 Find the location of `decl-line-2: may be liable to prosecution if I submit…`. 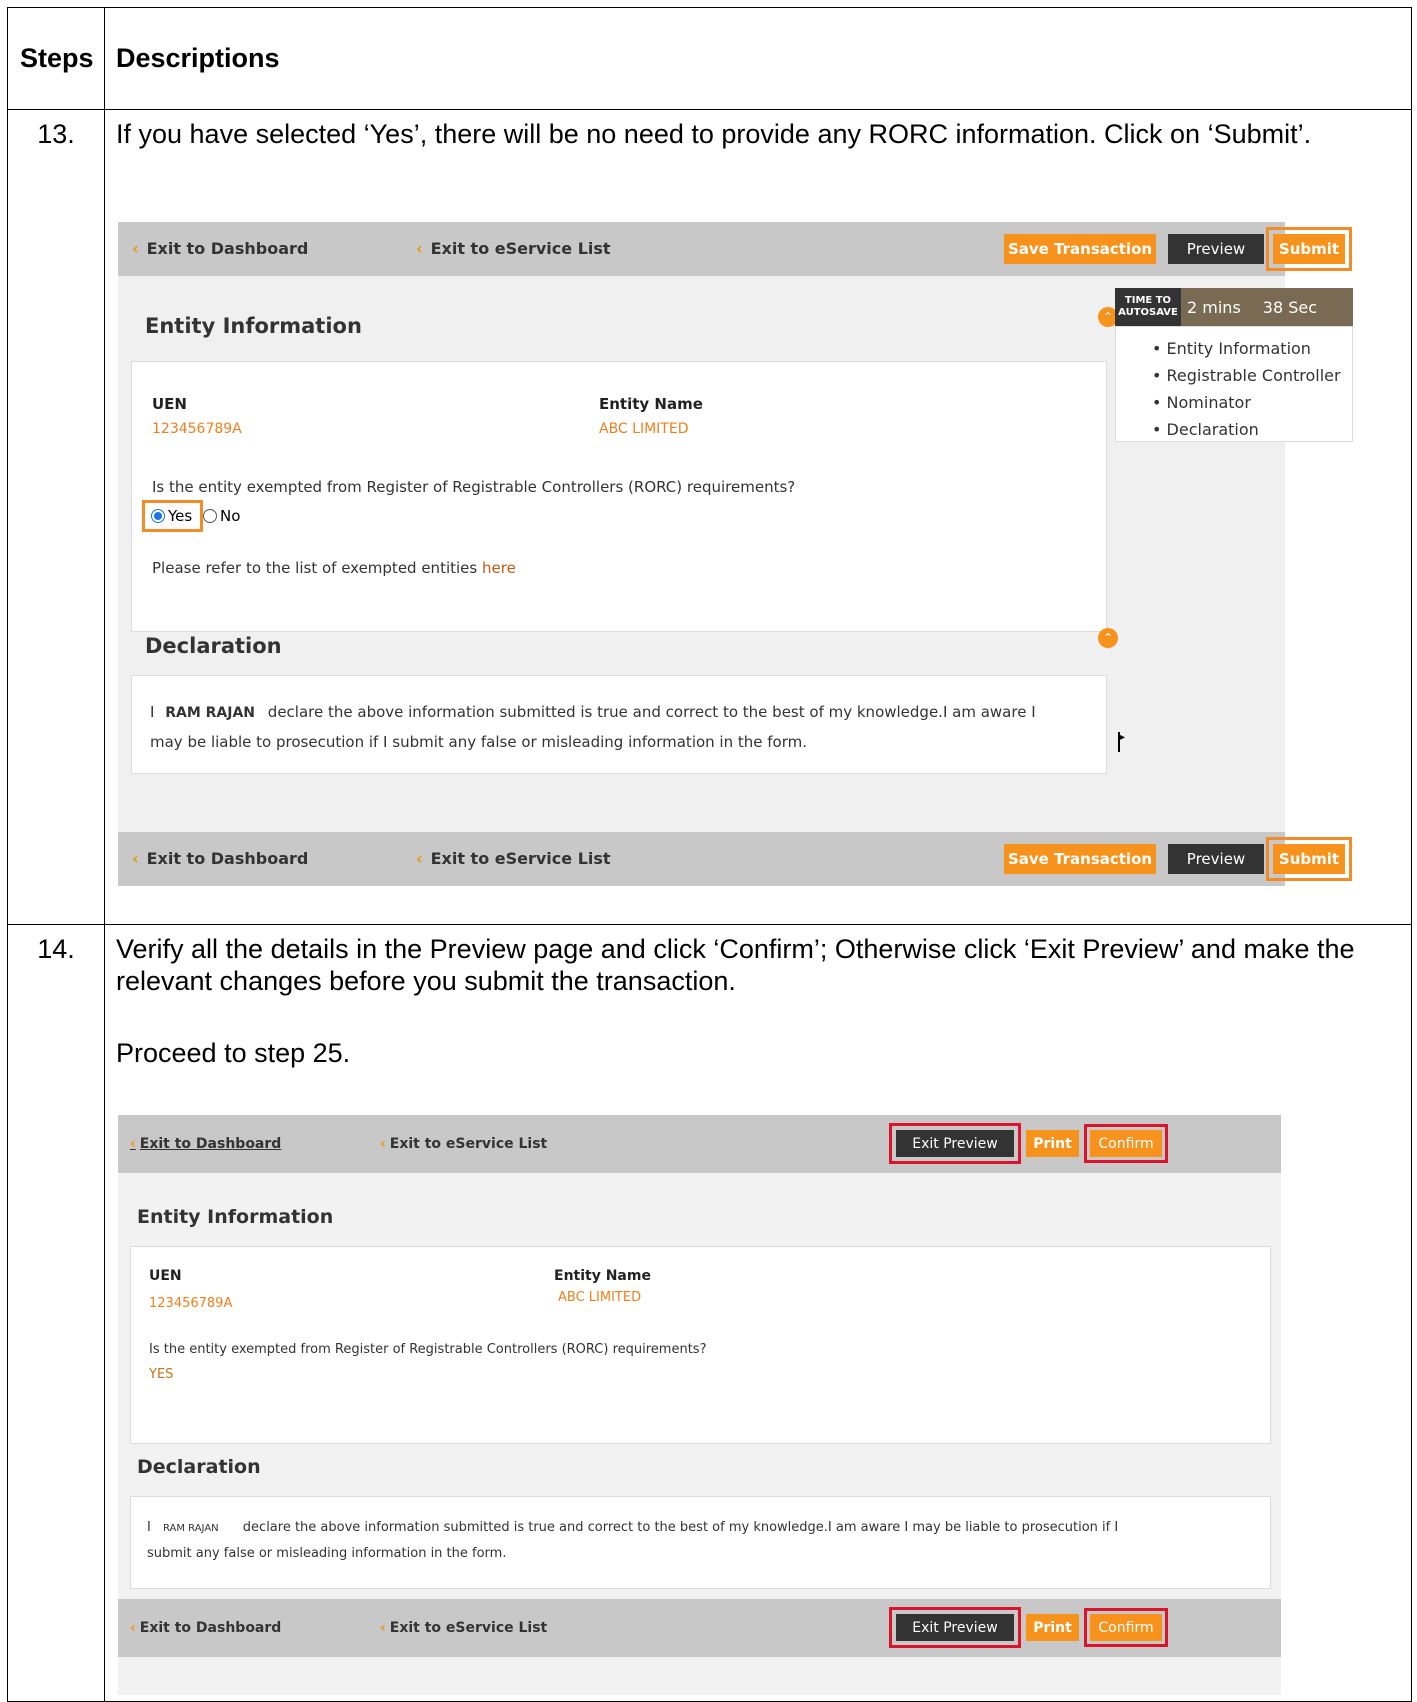

decl-line-2: may be liable to prosecution if I submit… is located at coordinates (479, 742).